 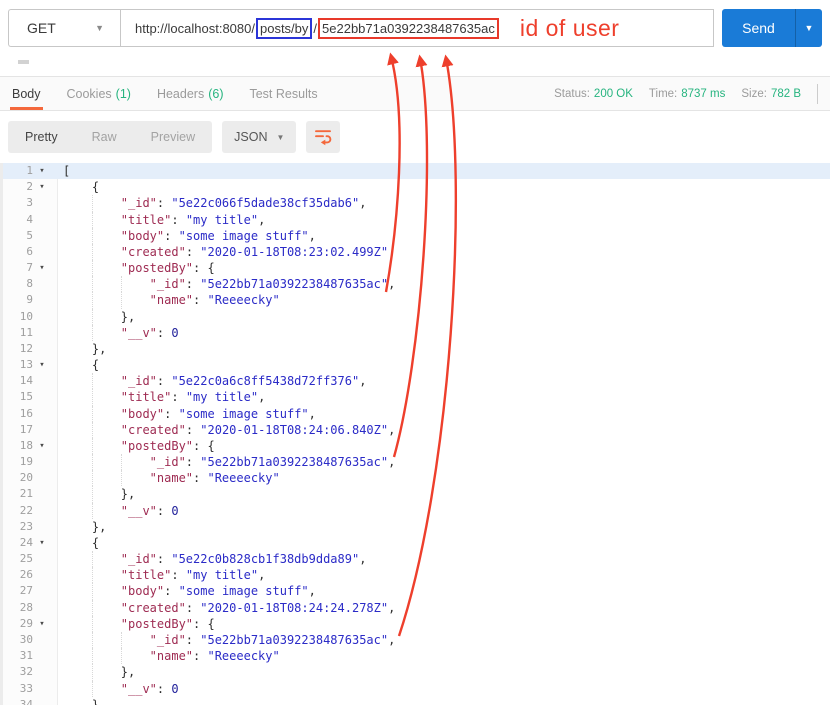 I want to click on line-content: "created": "2020-01-18T08:23:02.499Z",, so click(x=226, y=252).